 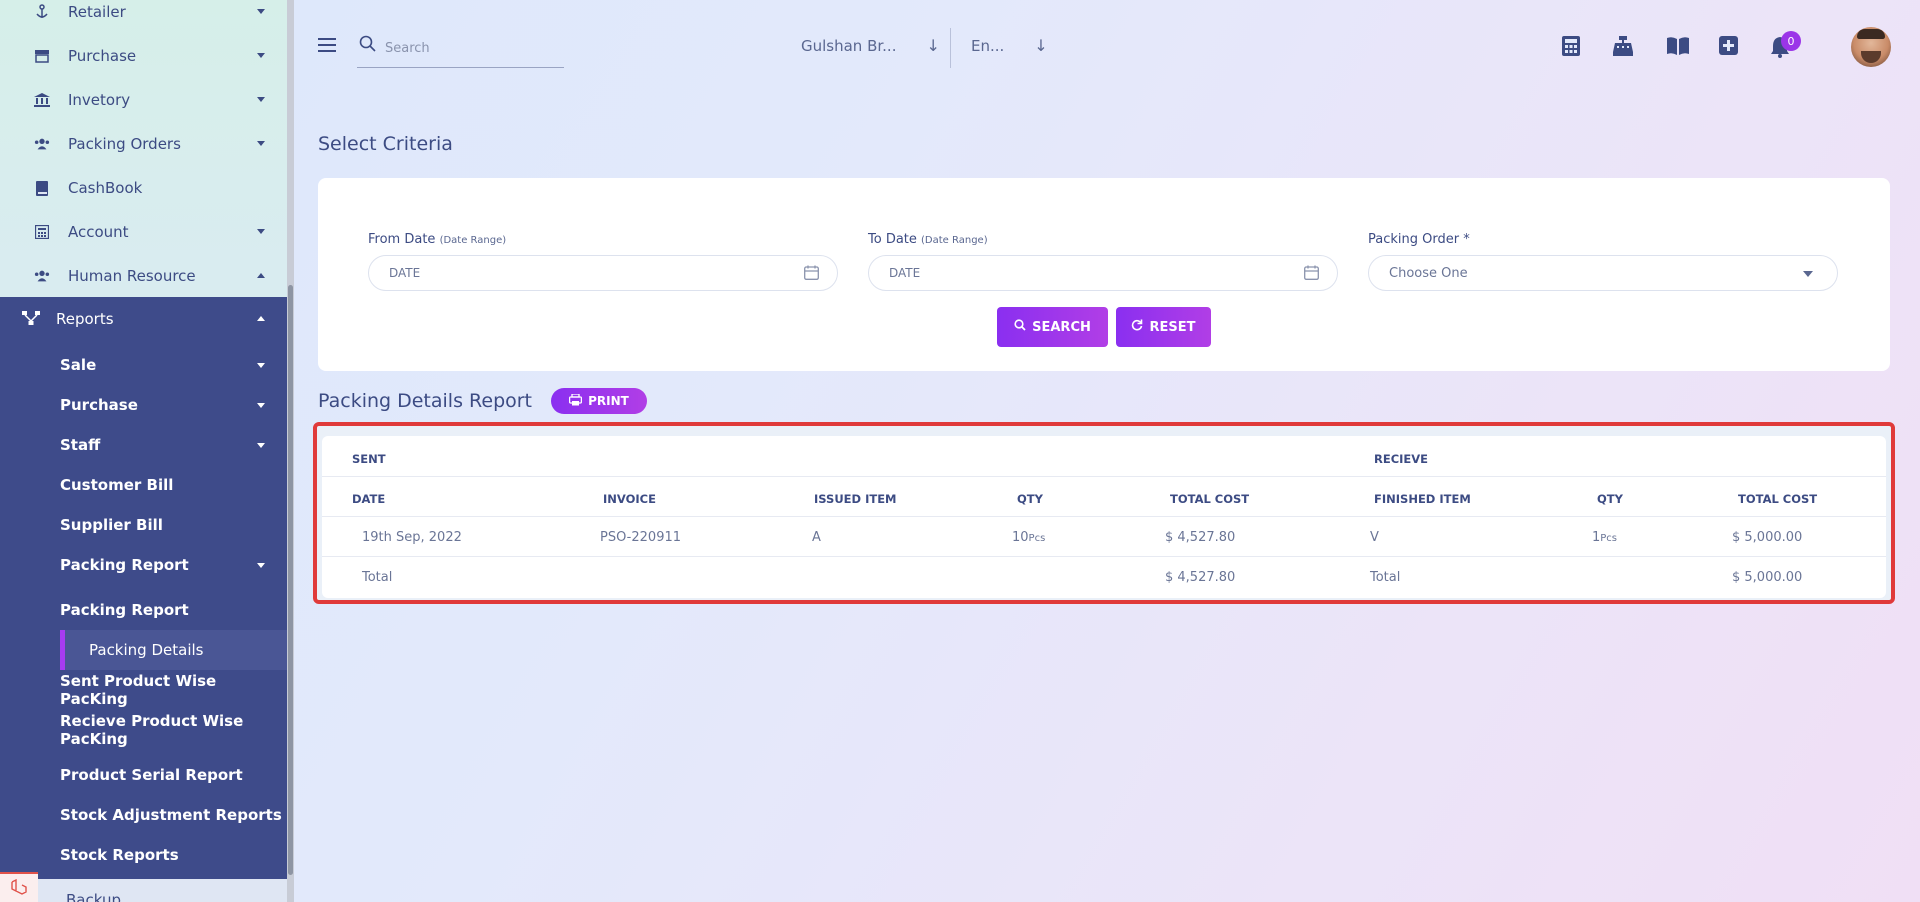 What do you see at coordinates (1200, 537) in the screenshot?
I see `cell-total-cost: $ 4,527.80` at bounding box center [1200, 537].